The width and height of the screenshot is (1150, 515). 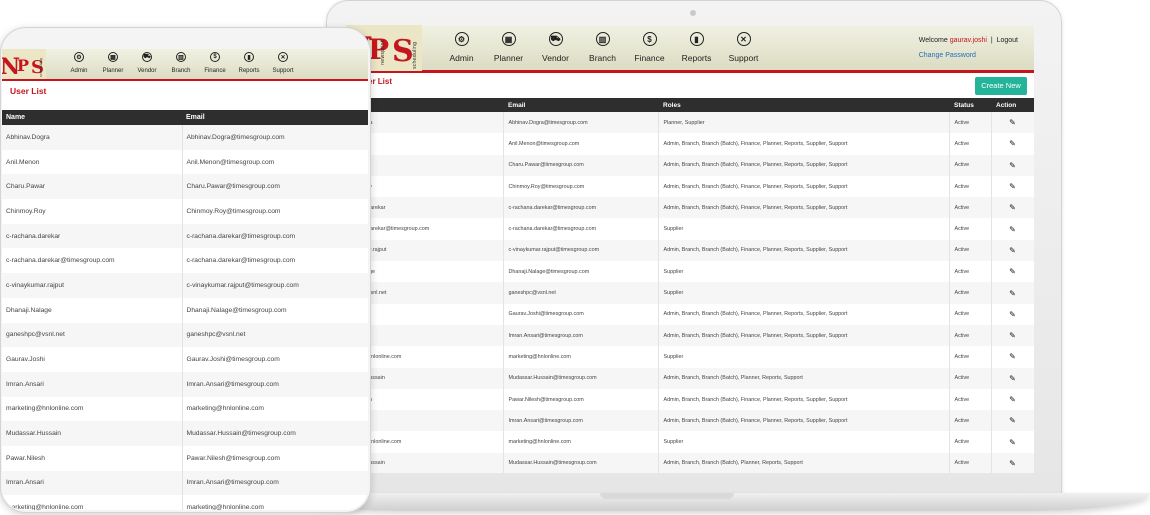 What do you see at coordinates (181, 64) in the screenshot?
I see `tablet-nav-item-branch: ▥ Branch` at bounding box center [181, 64].